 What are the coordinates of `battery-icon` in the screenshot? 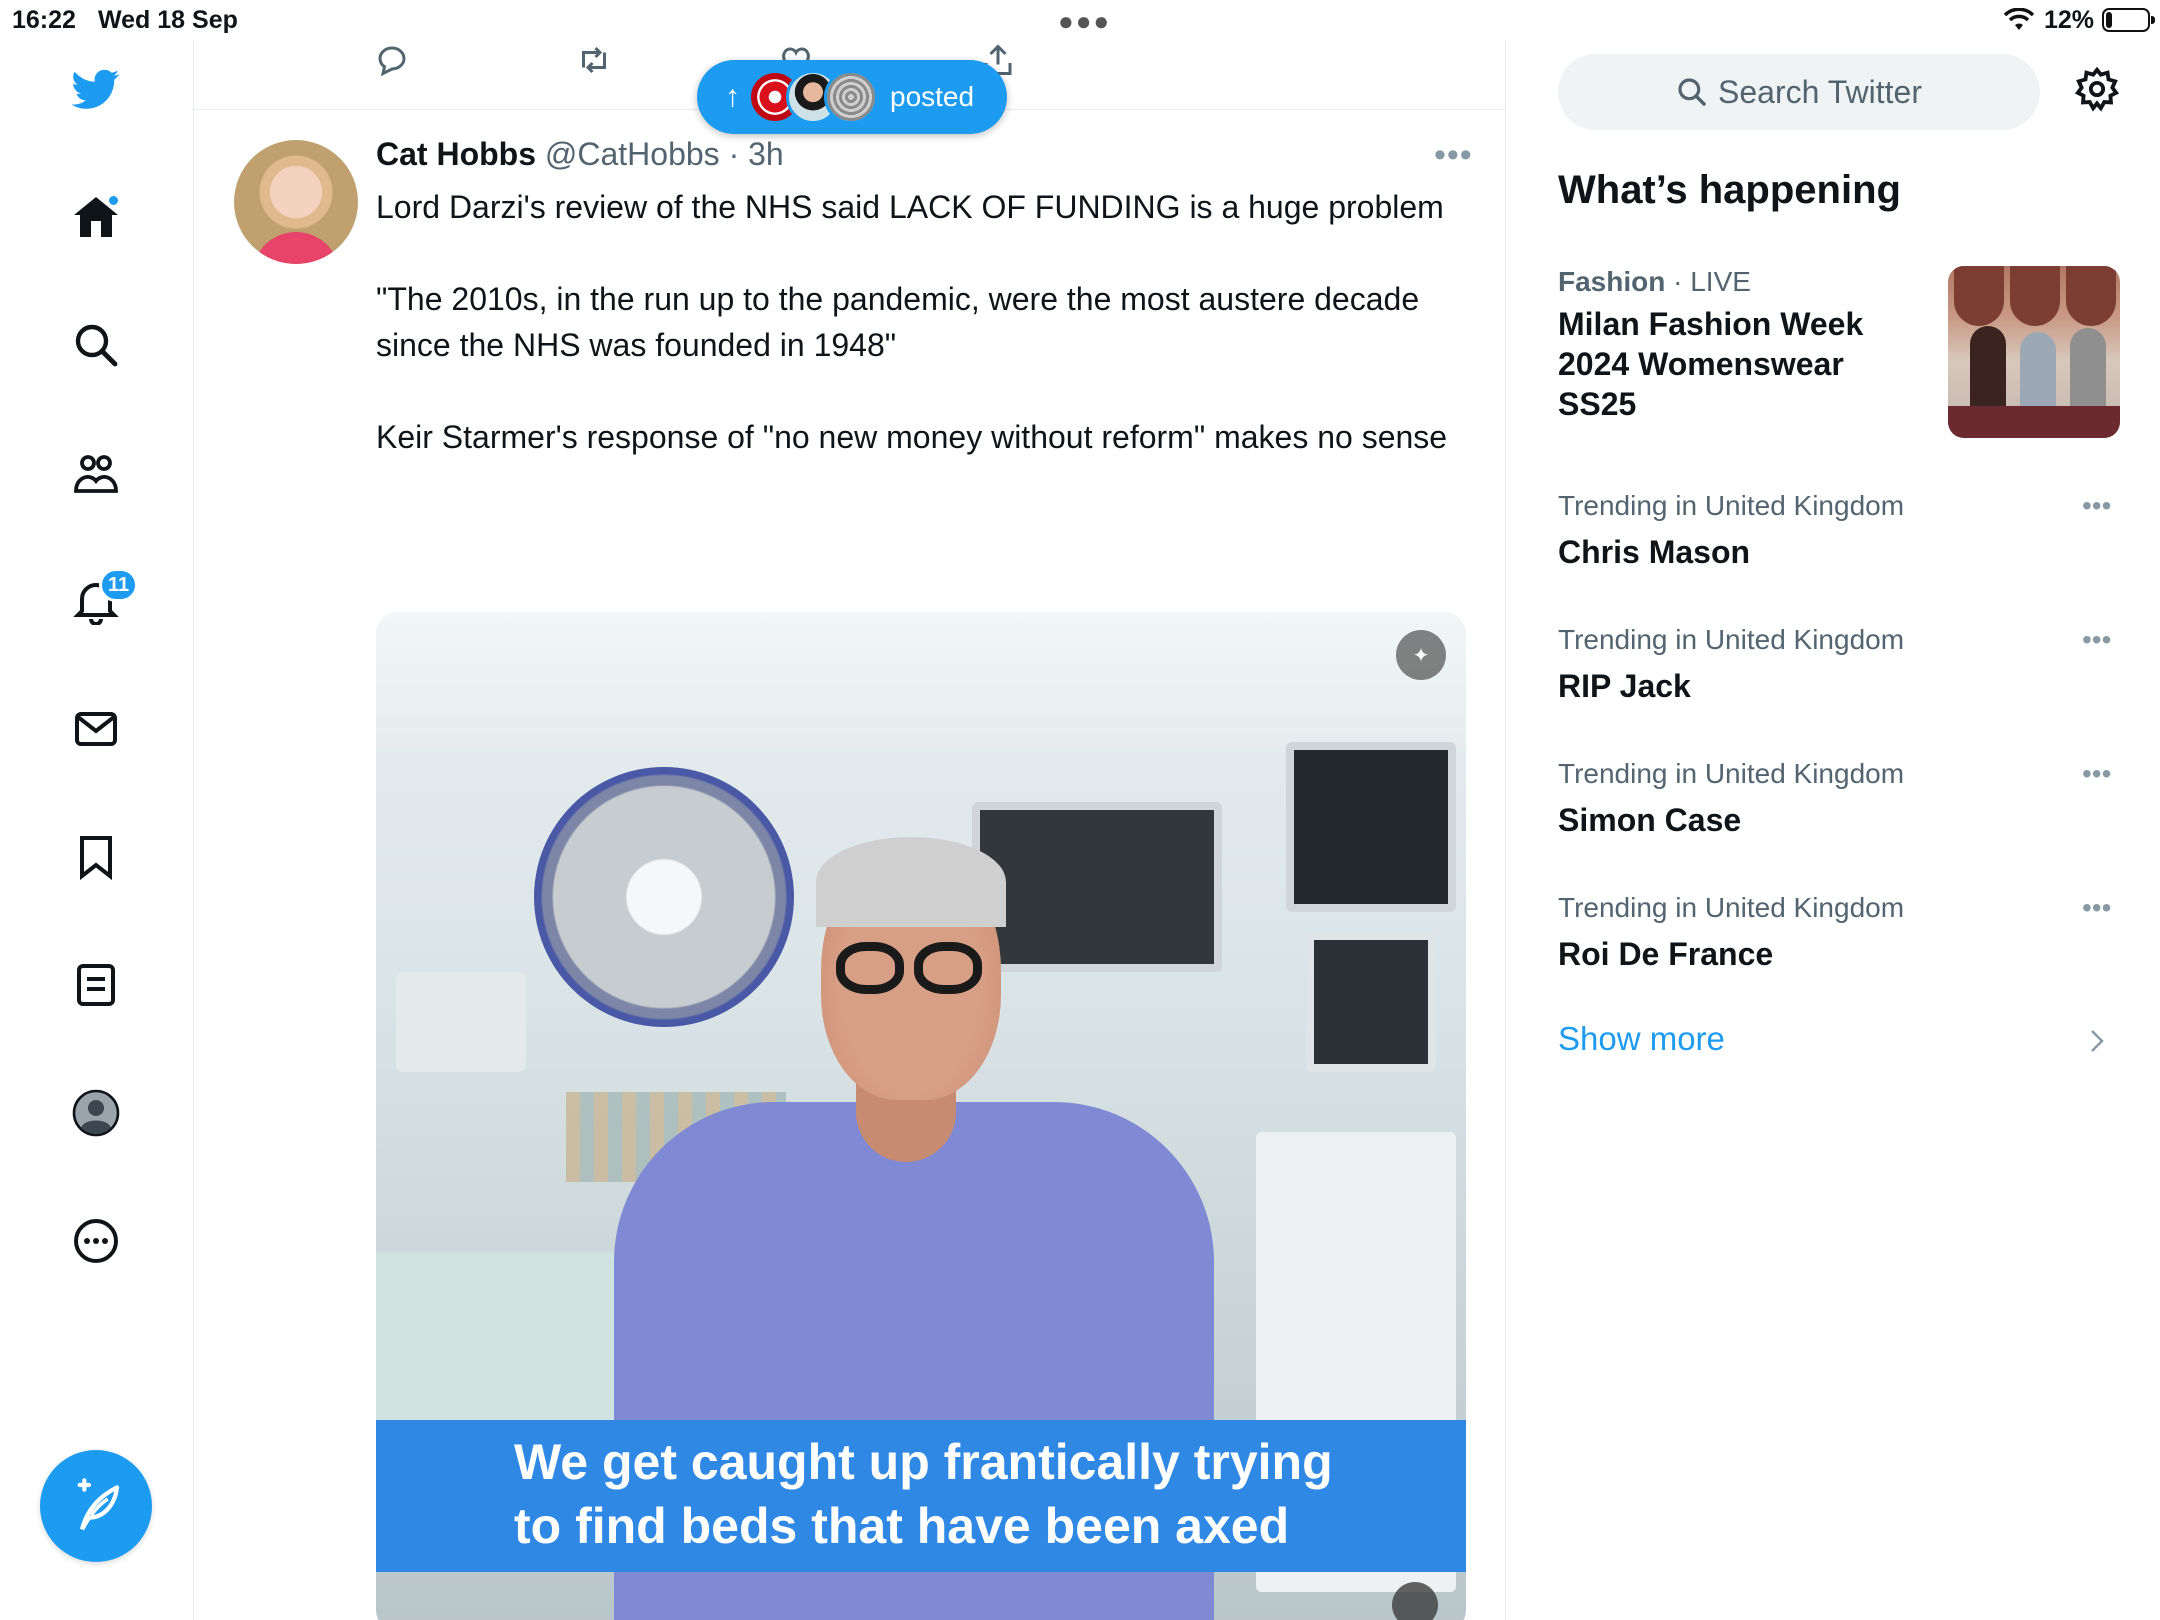 It's located at (2128, 20).